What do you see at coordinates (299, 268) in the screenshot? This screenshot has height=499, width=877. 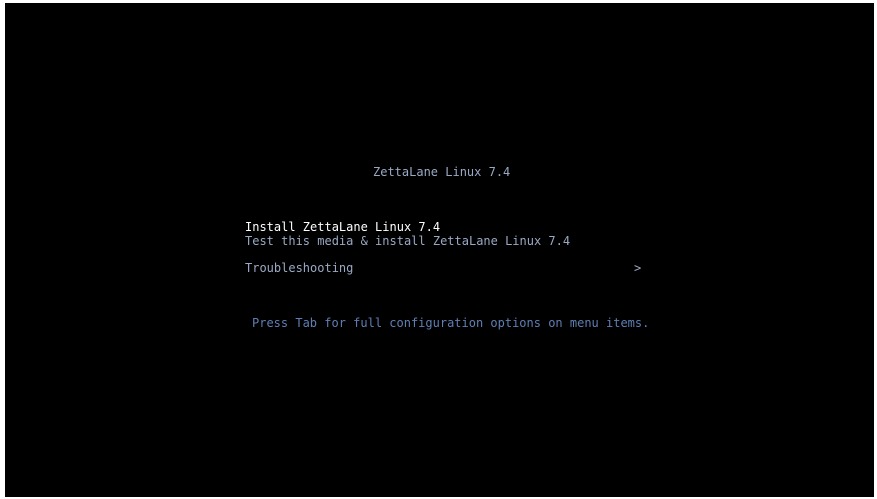 I see `menu-item-troubleshooting: Troubleshooting` at bounding box center [299, 268].